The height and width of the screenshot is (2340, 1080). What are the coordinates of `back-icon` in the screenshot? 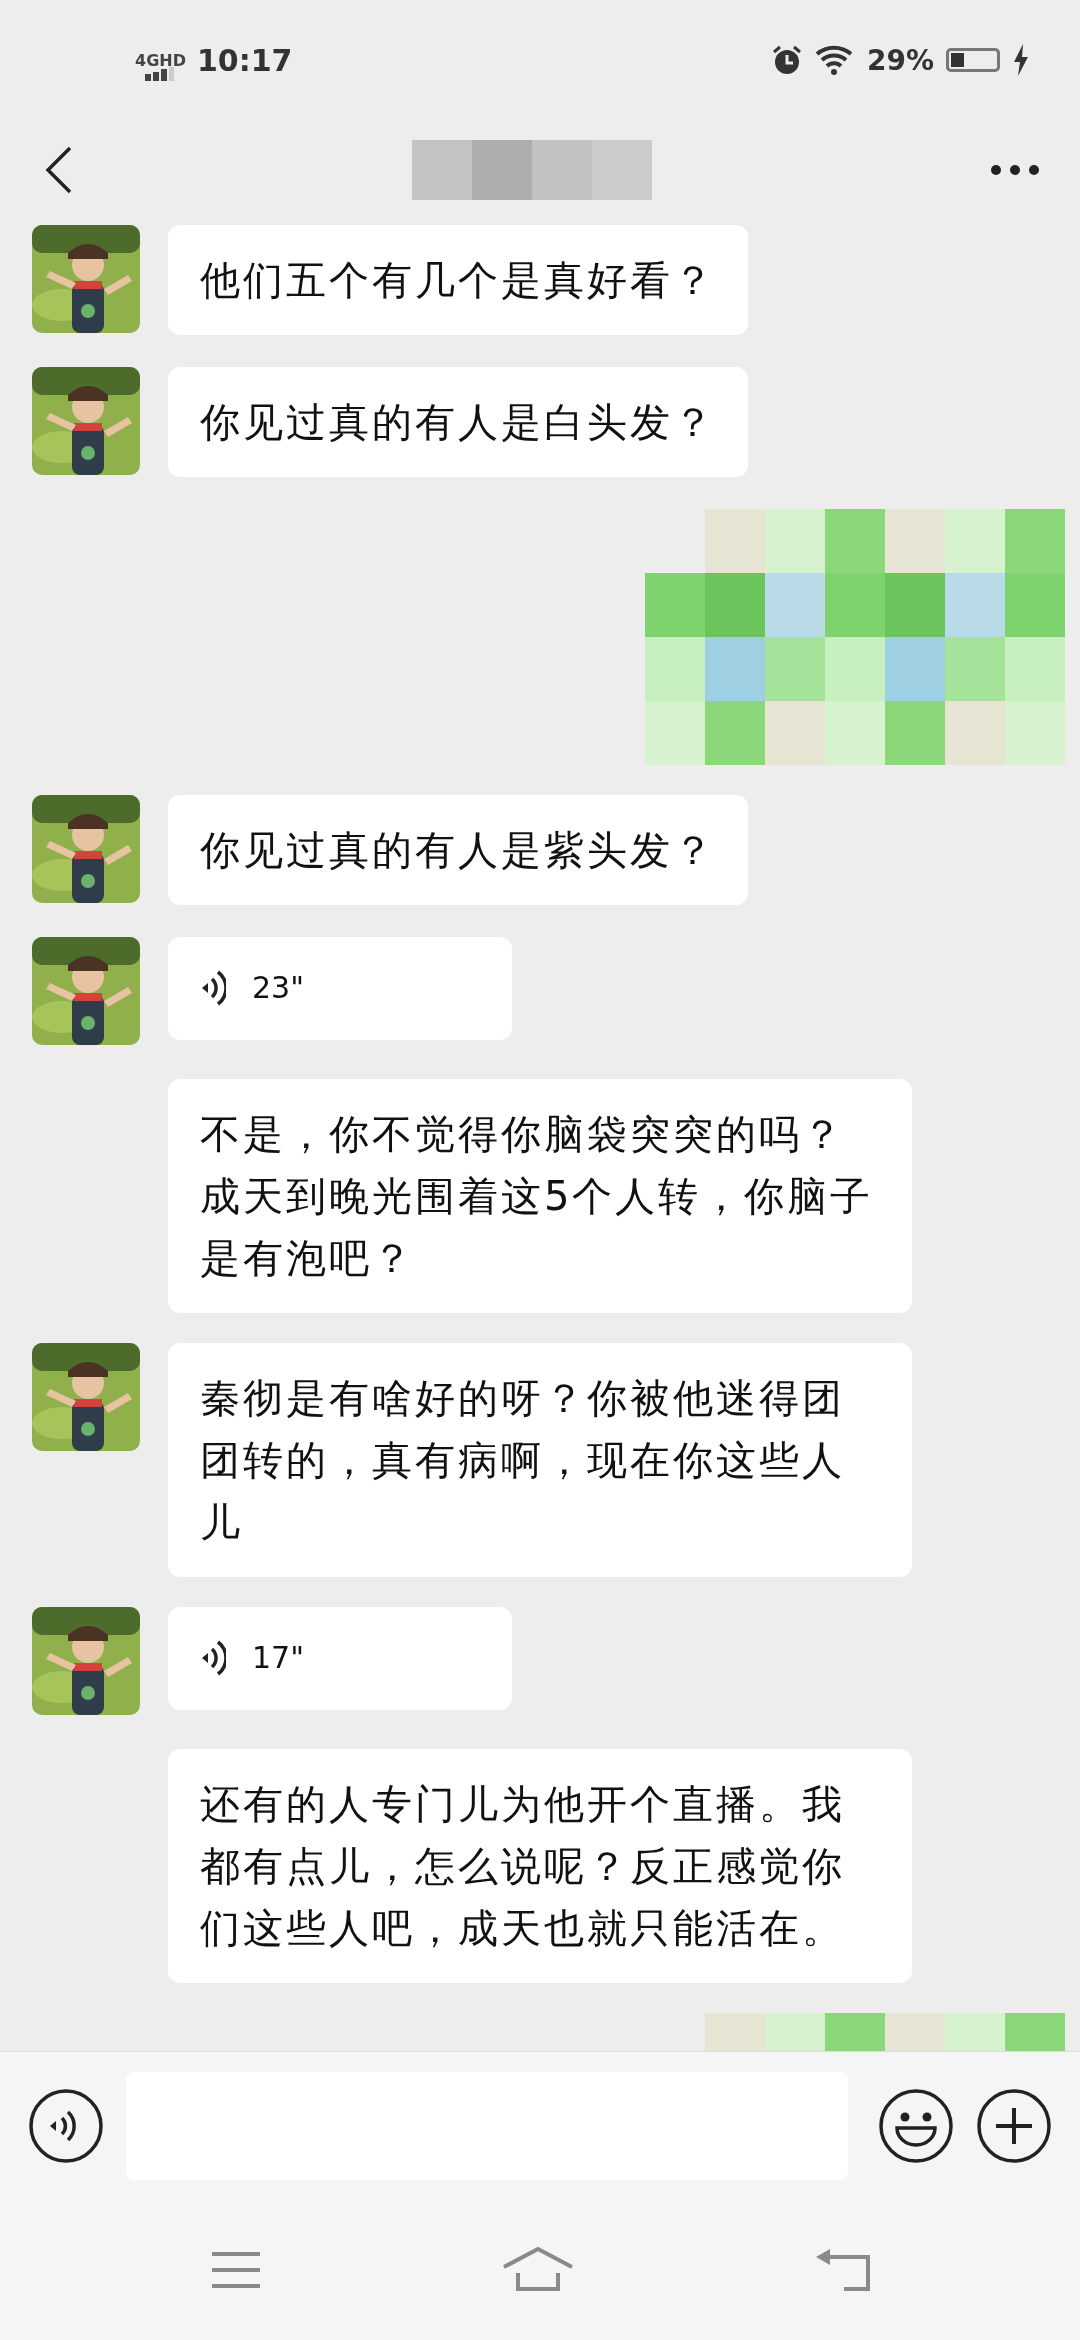 It's located at (59, 170).